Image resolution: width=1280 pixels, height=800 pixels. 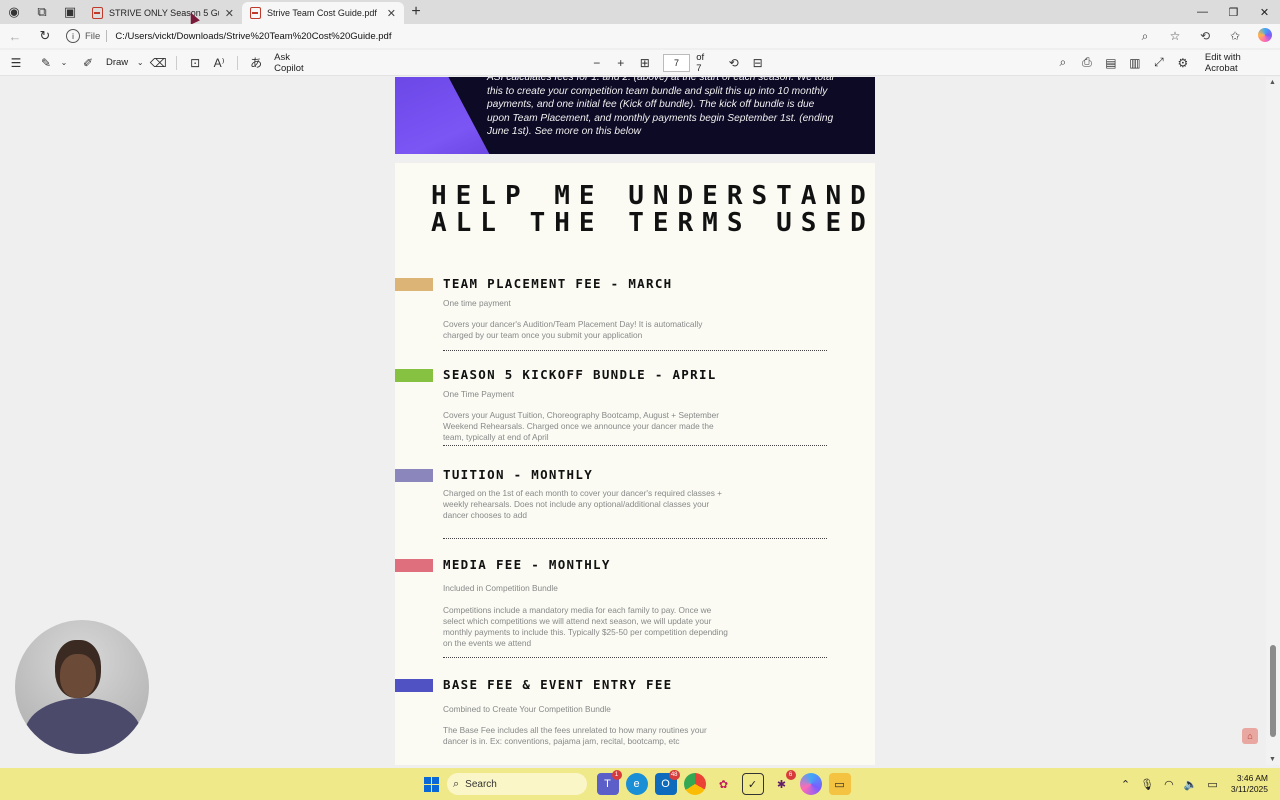 I want to click on highlight-icon: ✎, so click(x=46, y=63).